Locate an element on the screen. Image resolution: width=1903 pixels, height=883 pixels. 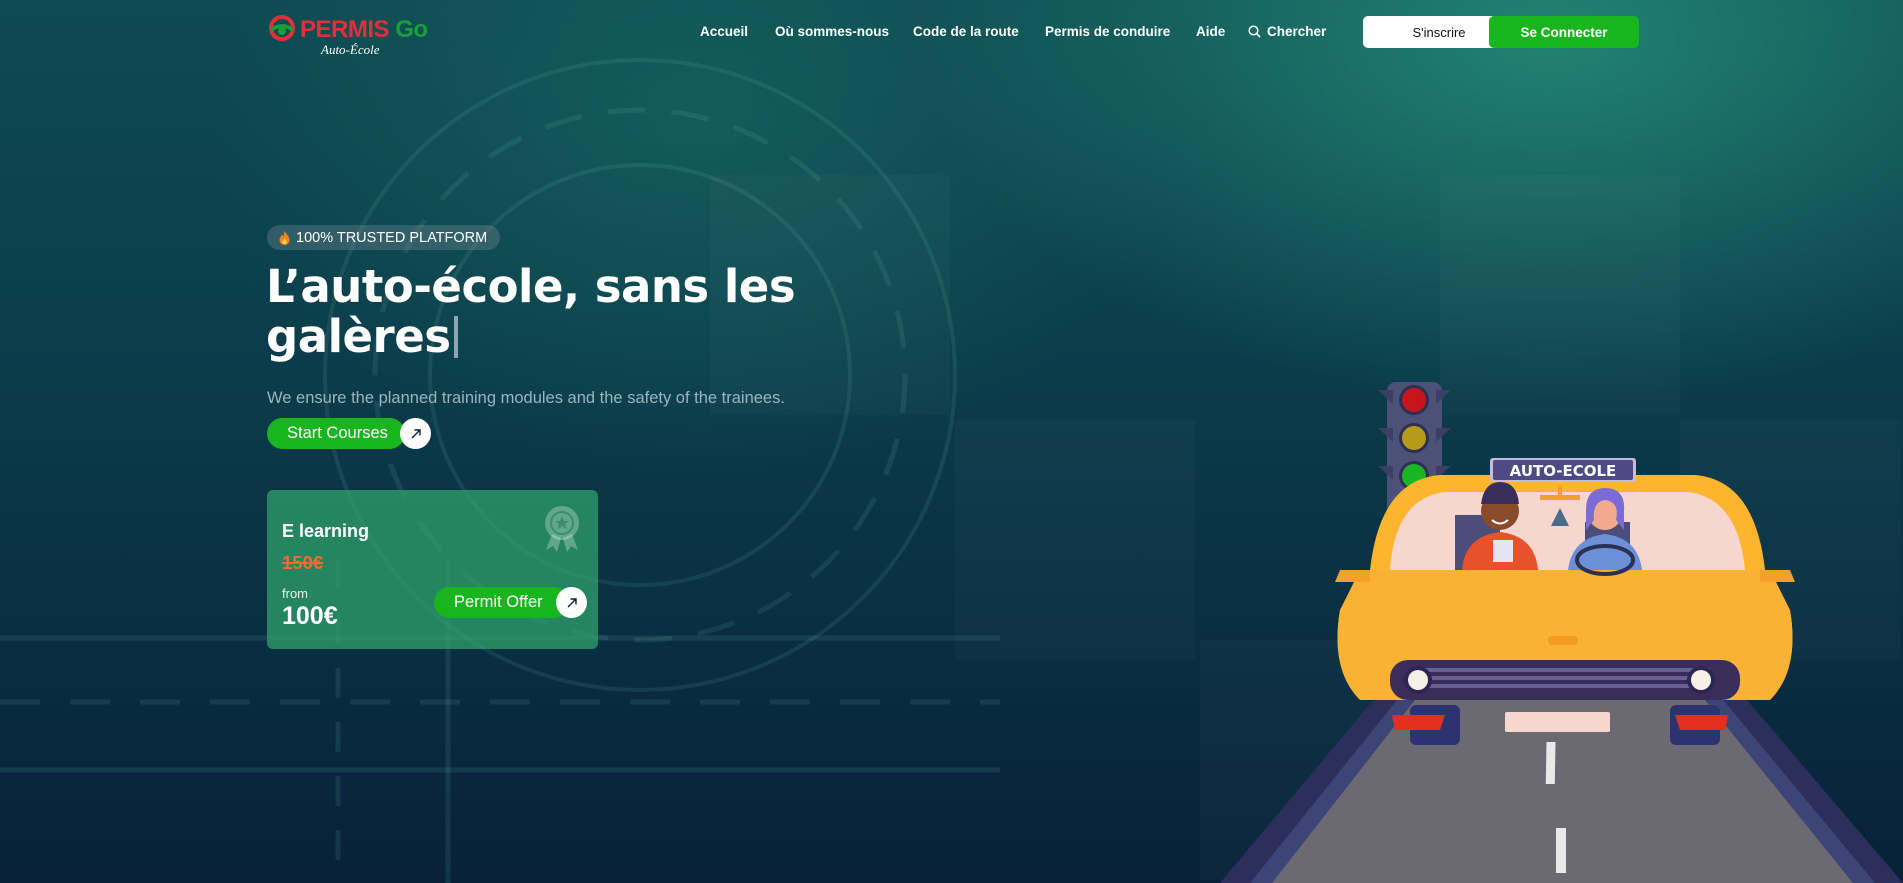
hero-title-line1: L’auto-école, sans les is located at coordinates (531, 286).